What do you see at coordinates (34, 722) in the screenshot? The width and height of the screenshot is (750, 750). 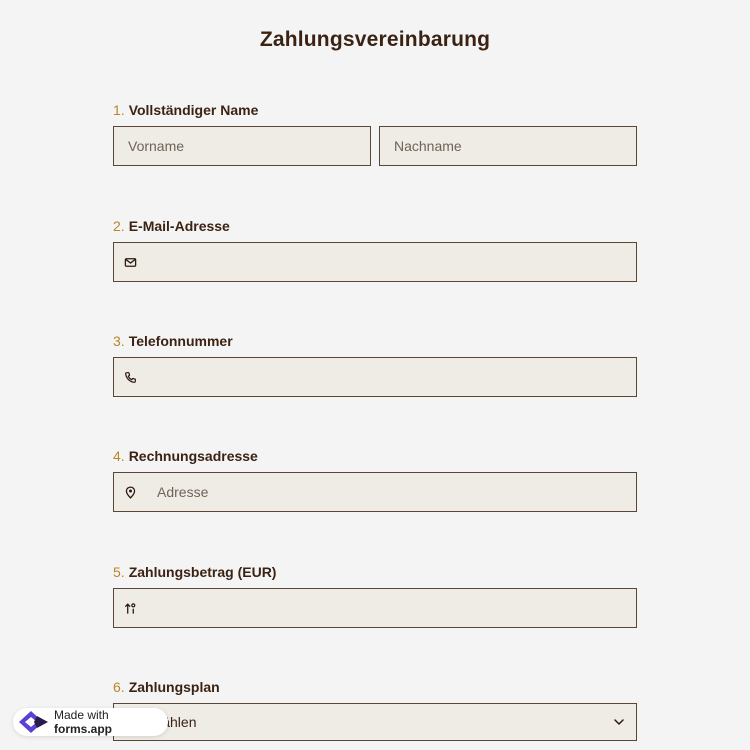 I see `forms-app-logo-icon` at bounding box center [34, 722].